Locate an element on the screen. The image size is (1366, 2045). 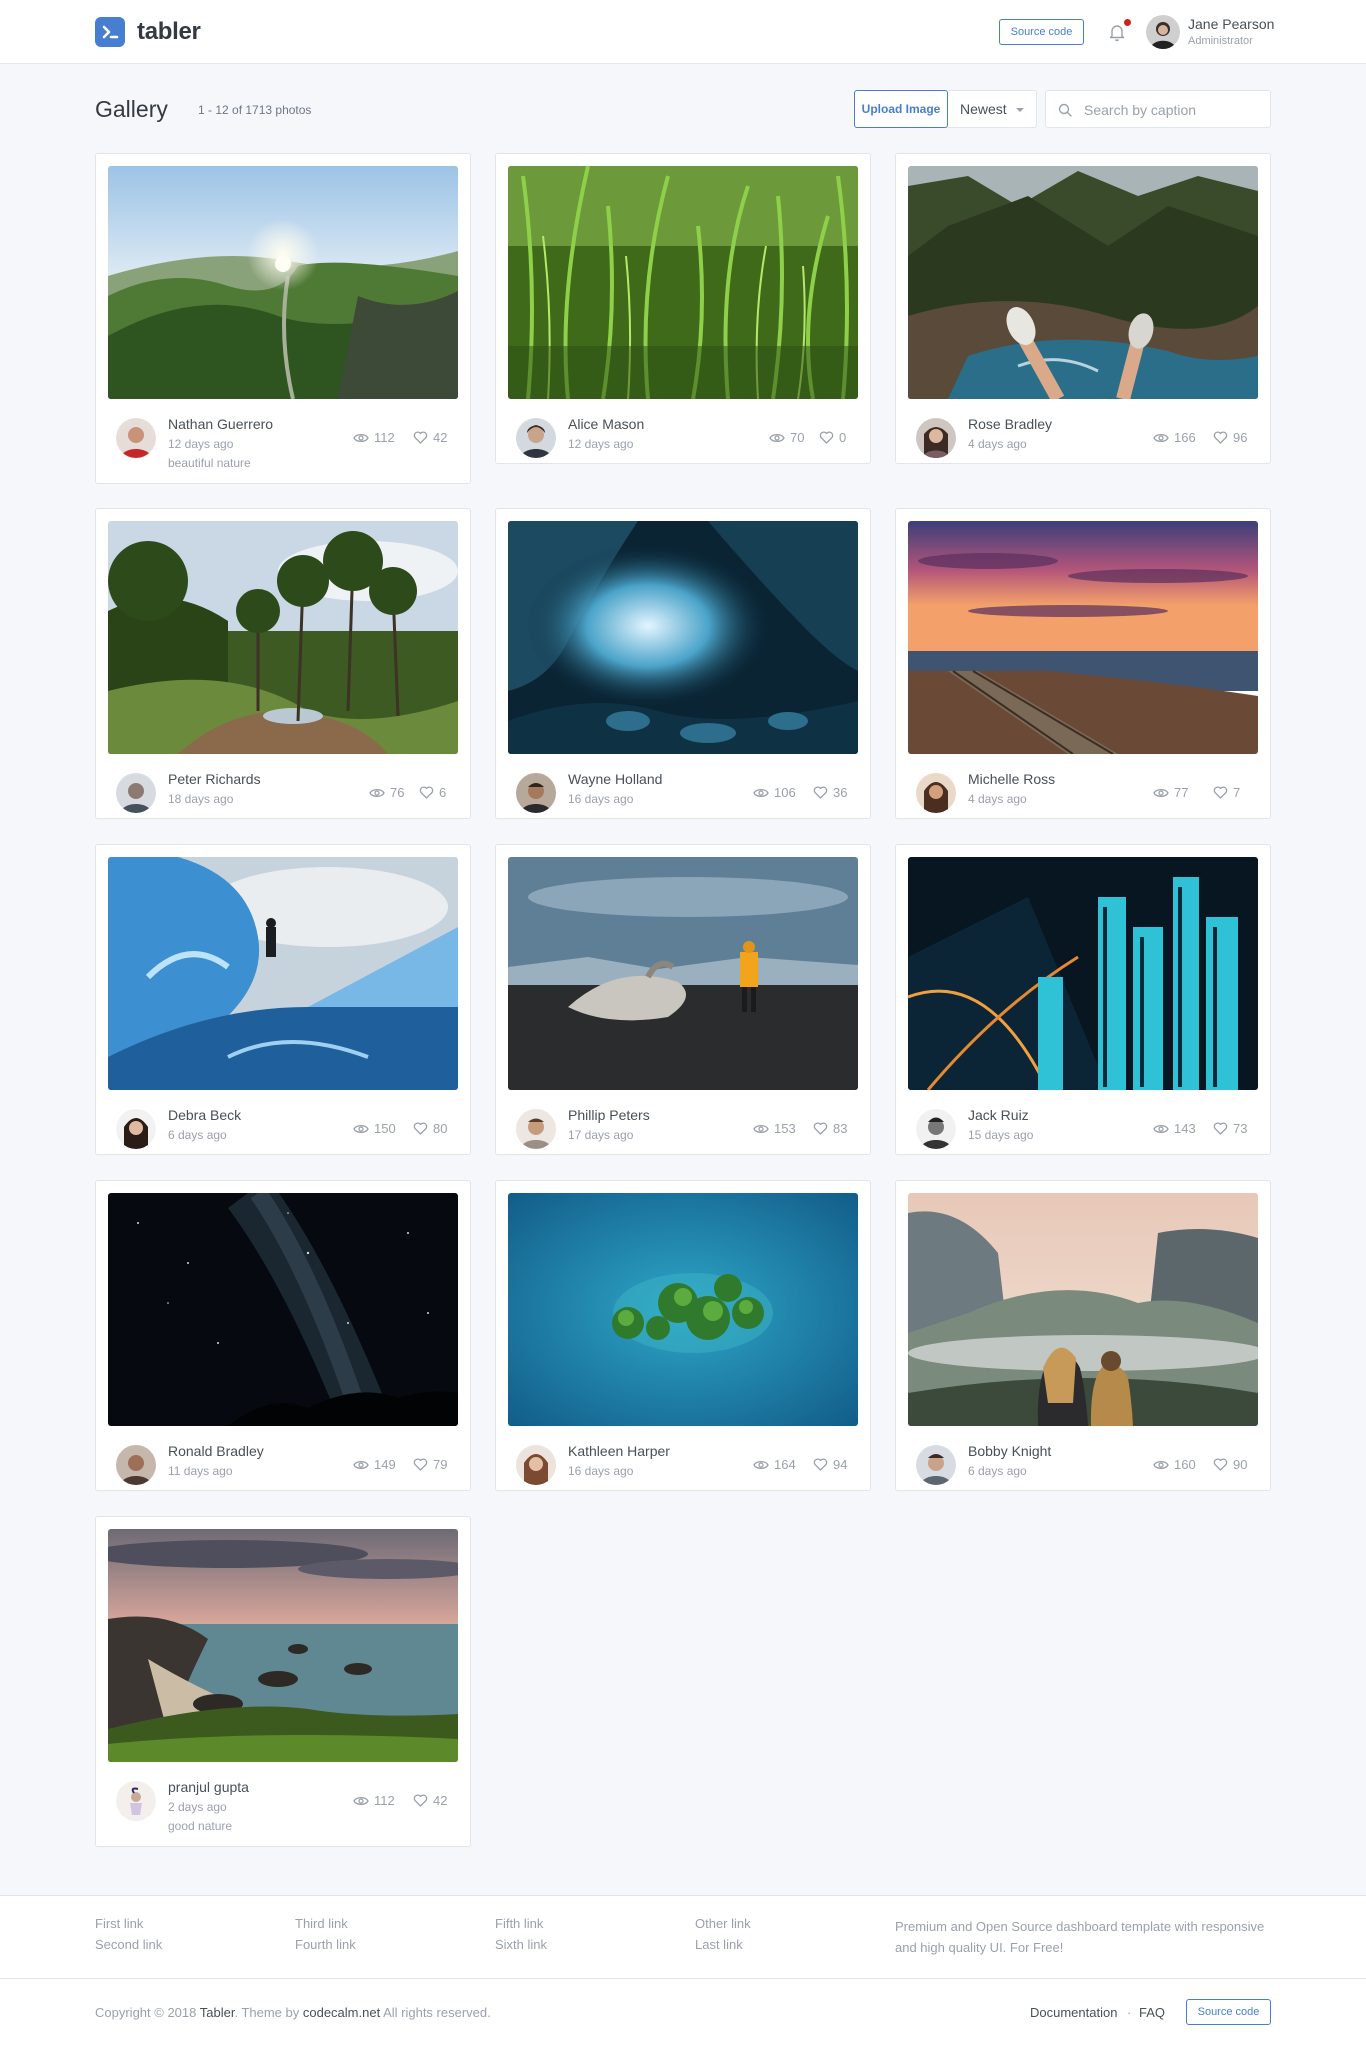
author-name: Jack Ruiz is located at coordinates (998, 1115).